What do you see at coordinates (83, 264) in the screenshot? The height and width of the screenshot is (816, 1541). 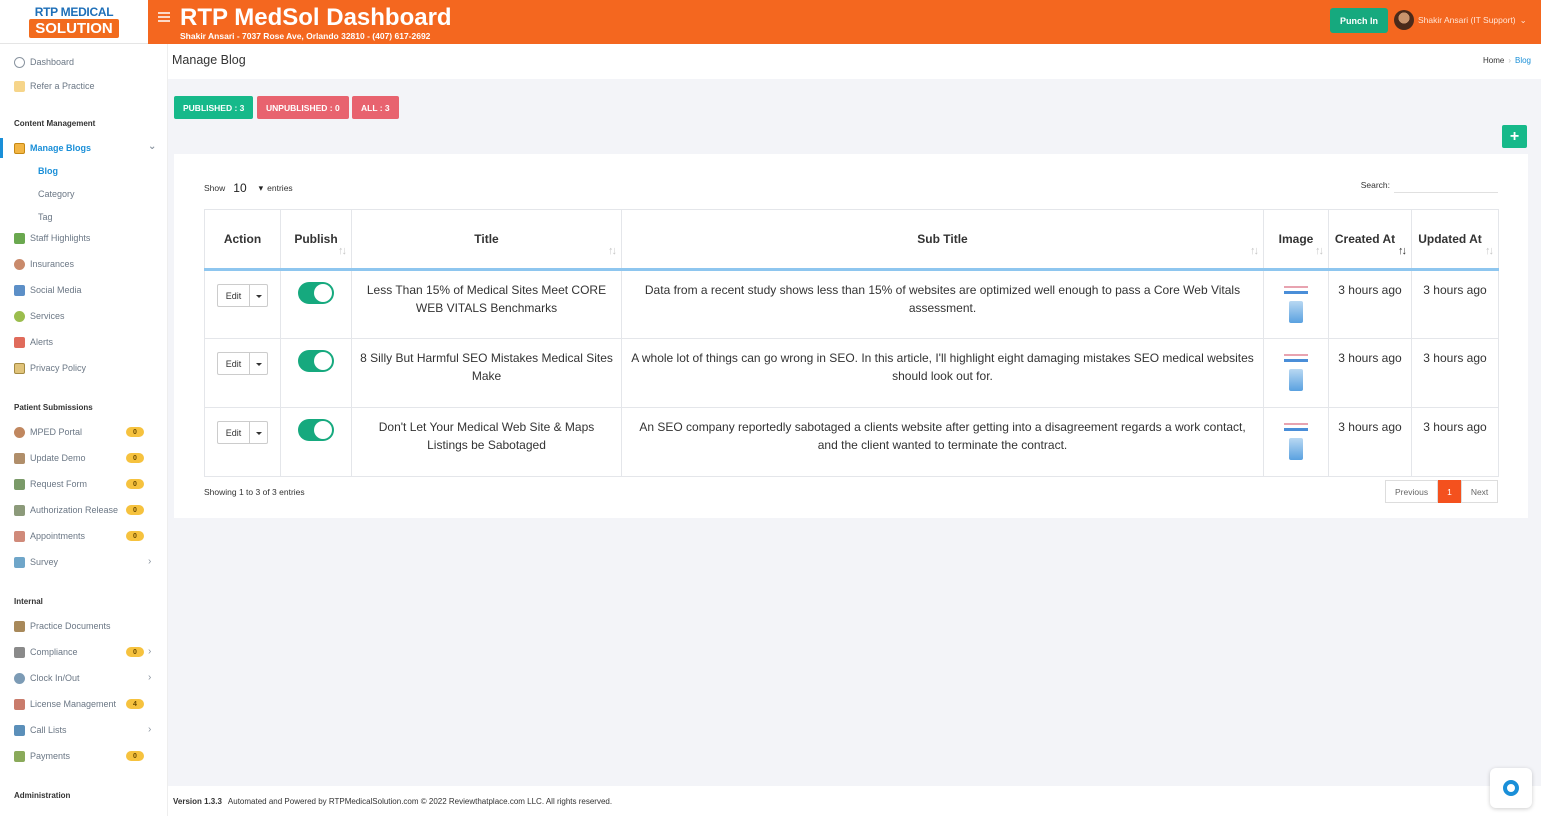 I see `sidebar-item-insurances: Insurances` at bounding box center [83, 264].